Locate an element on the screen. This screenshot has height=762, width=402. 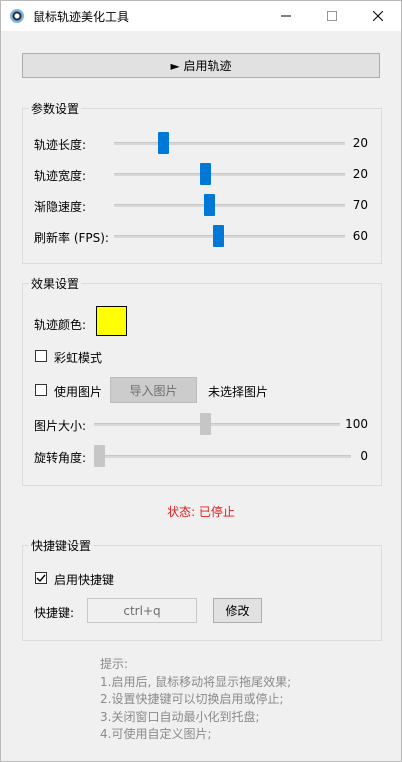
title-bar: 鼠标轨迹美化工具 is located at coordinates (201, 16).